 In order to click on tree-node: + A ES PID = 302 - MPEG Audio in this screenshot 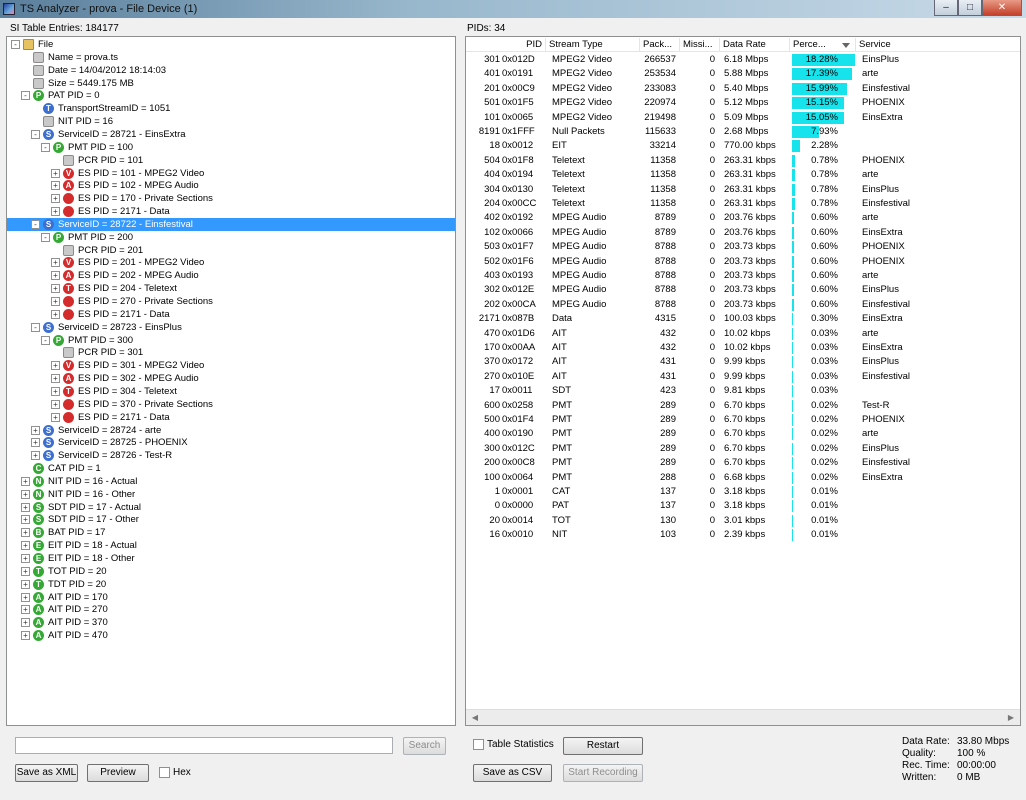, I will do `click(231, 378)`.